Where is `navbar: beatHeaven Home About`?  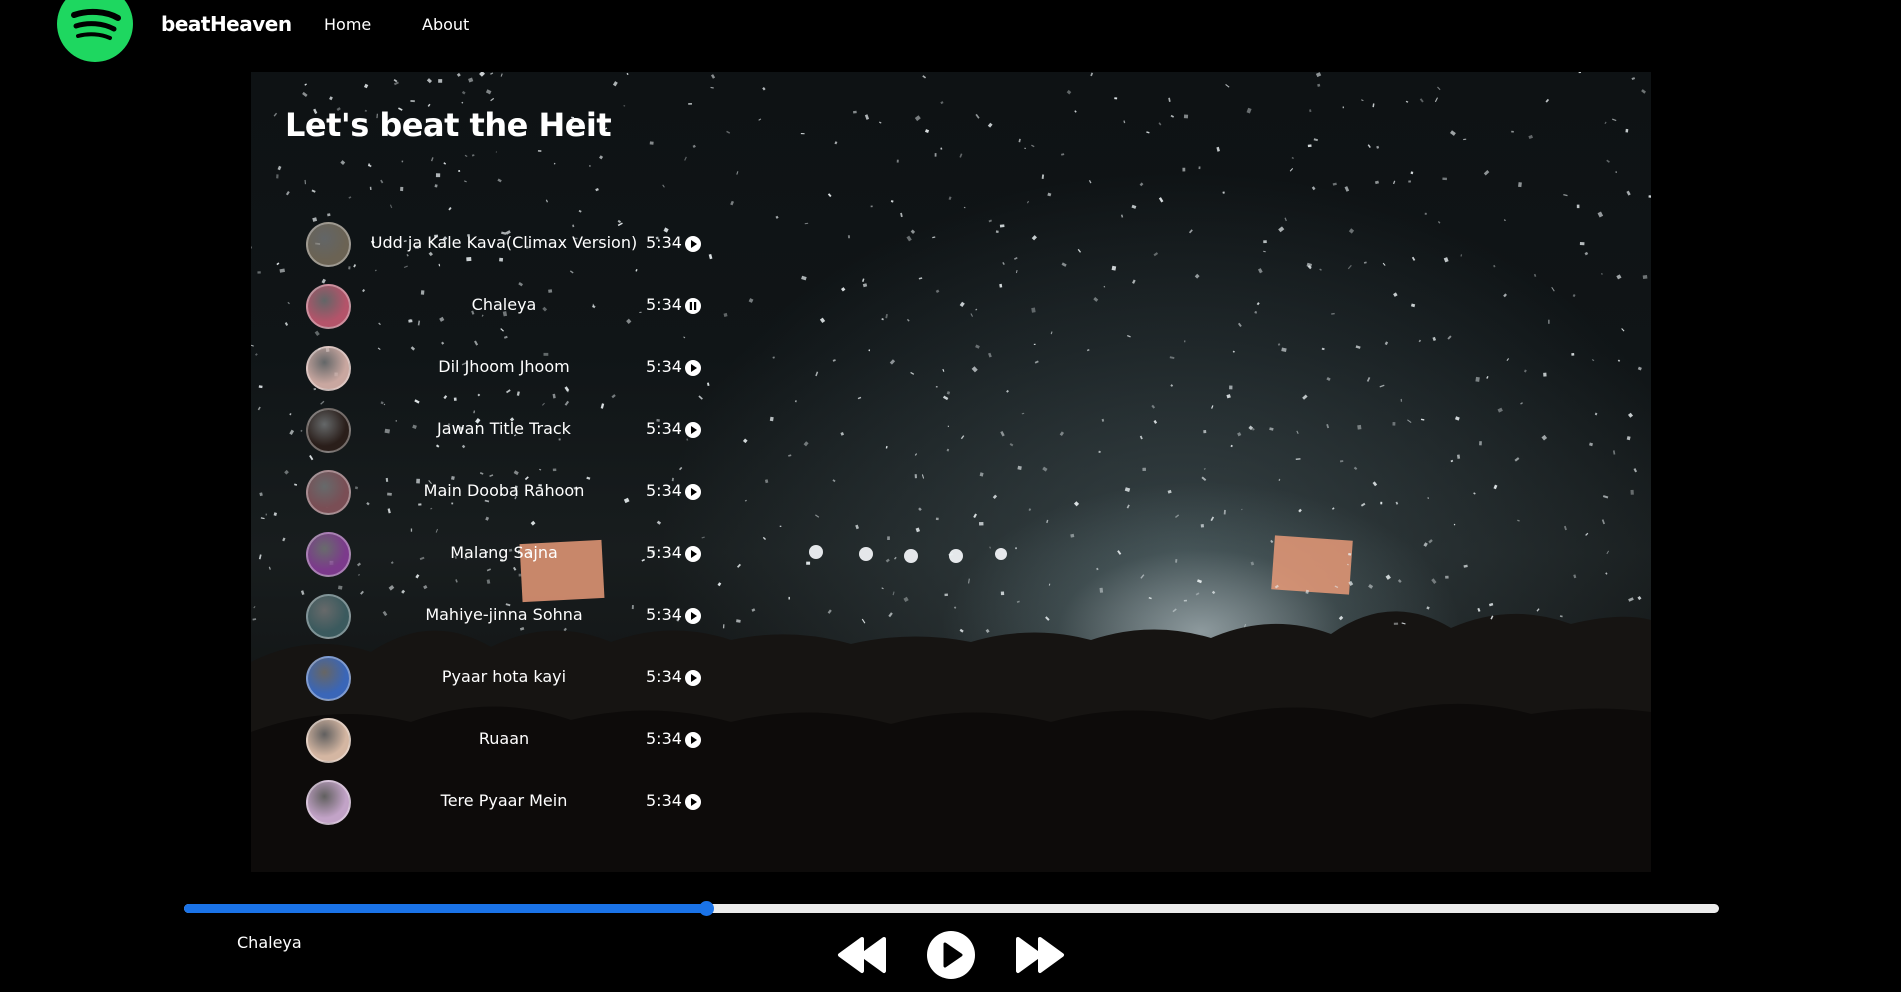
navbar: beatHeaven Home About is located at coordinates (950, 34).